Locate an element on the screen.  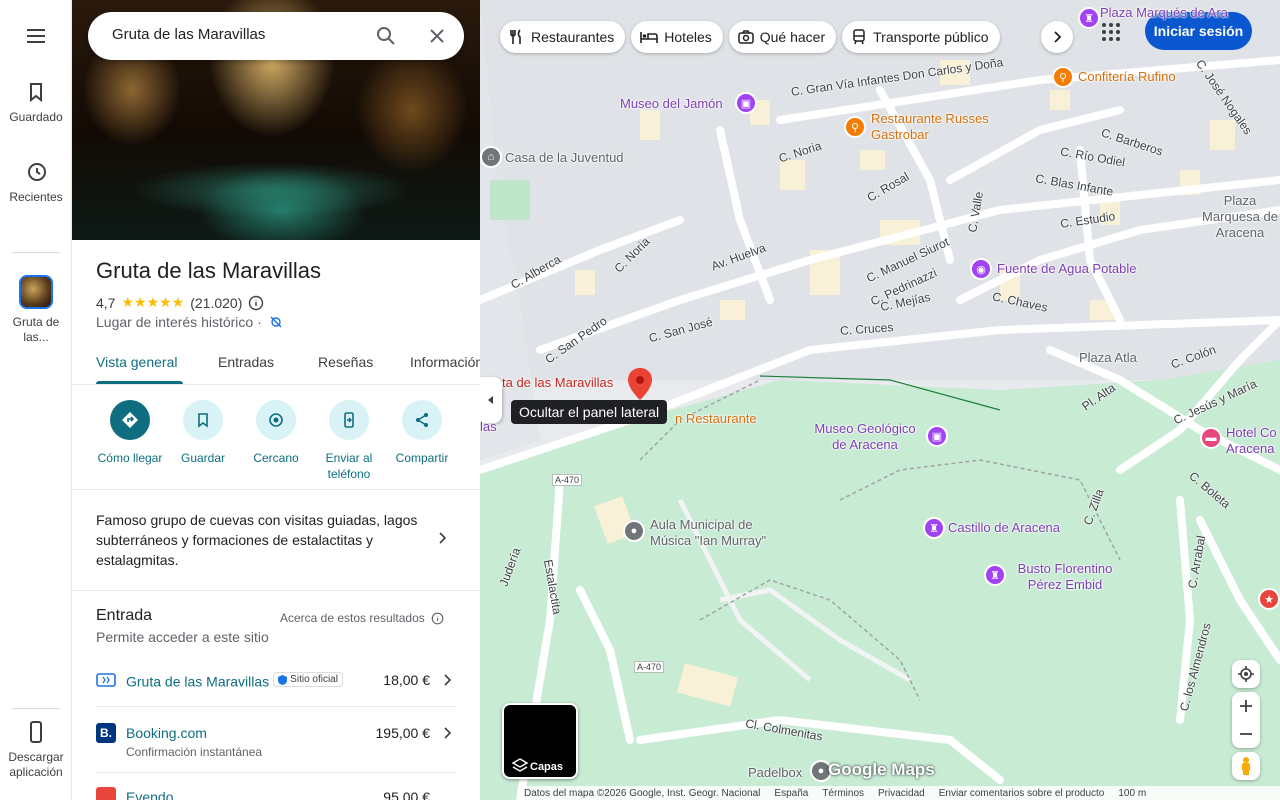
search-box is located at coordinates (276, 36).